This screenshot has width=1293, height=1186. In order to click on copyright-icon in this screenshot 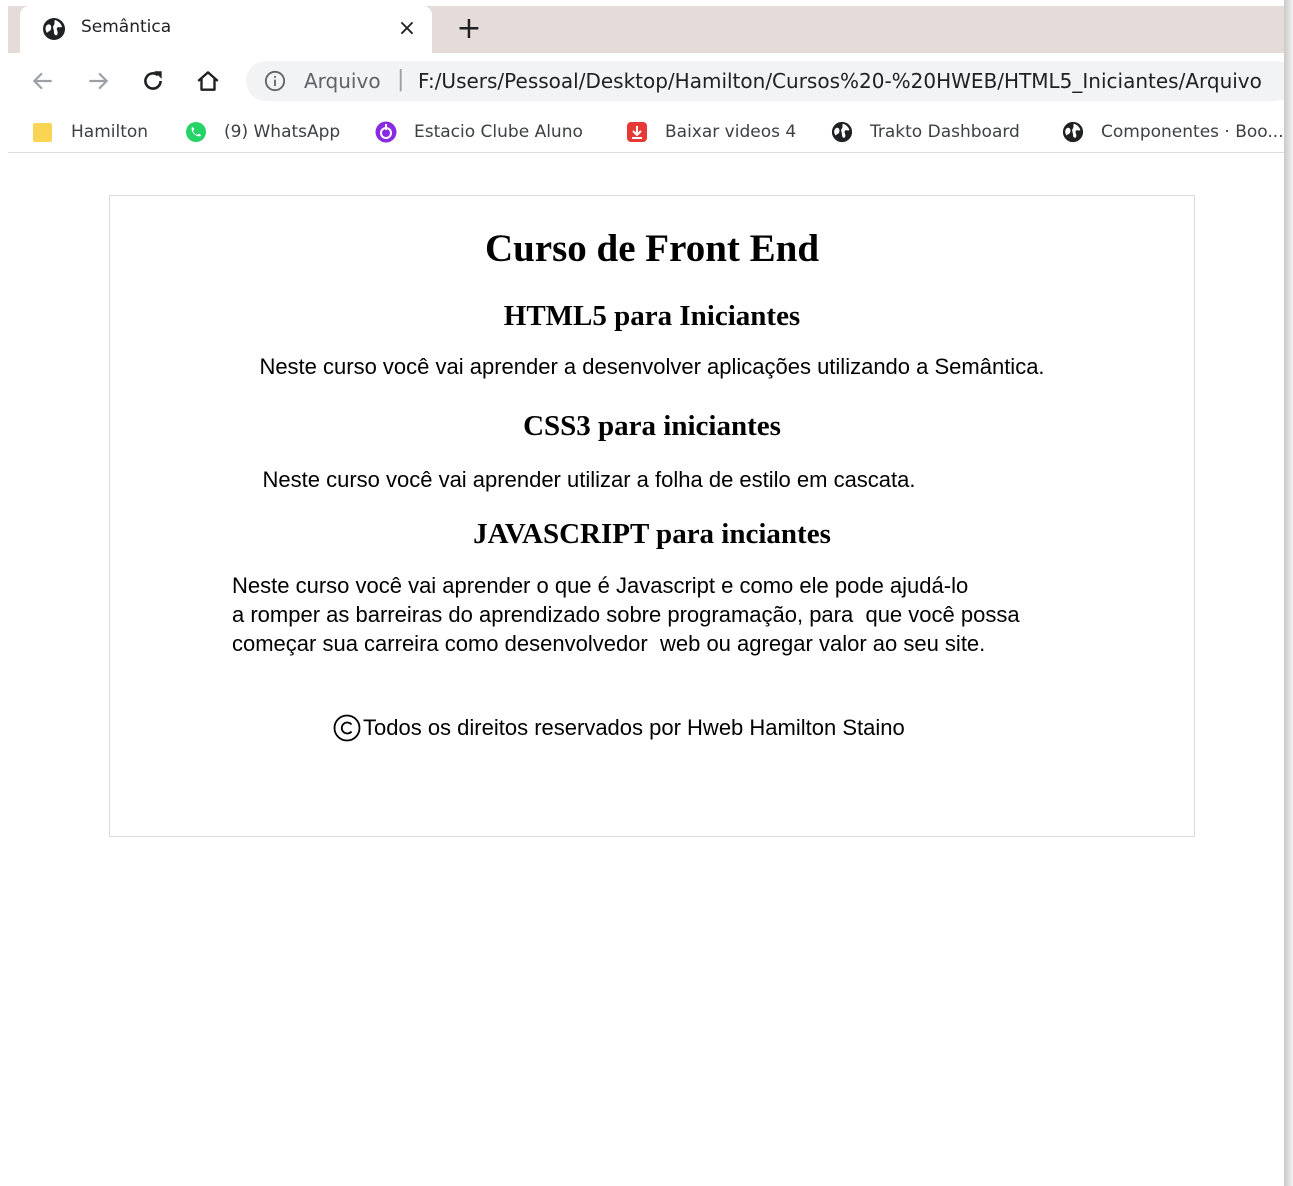, I will do `click(347, 728)`.